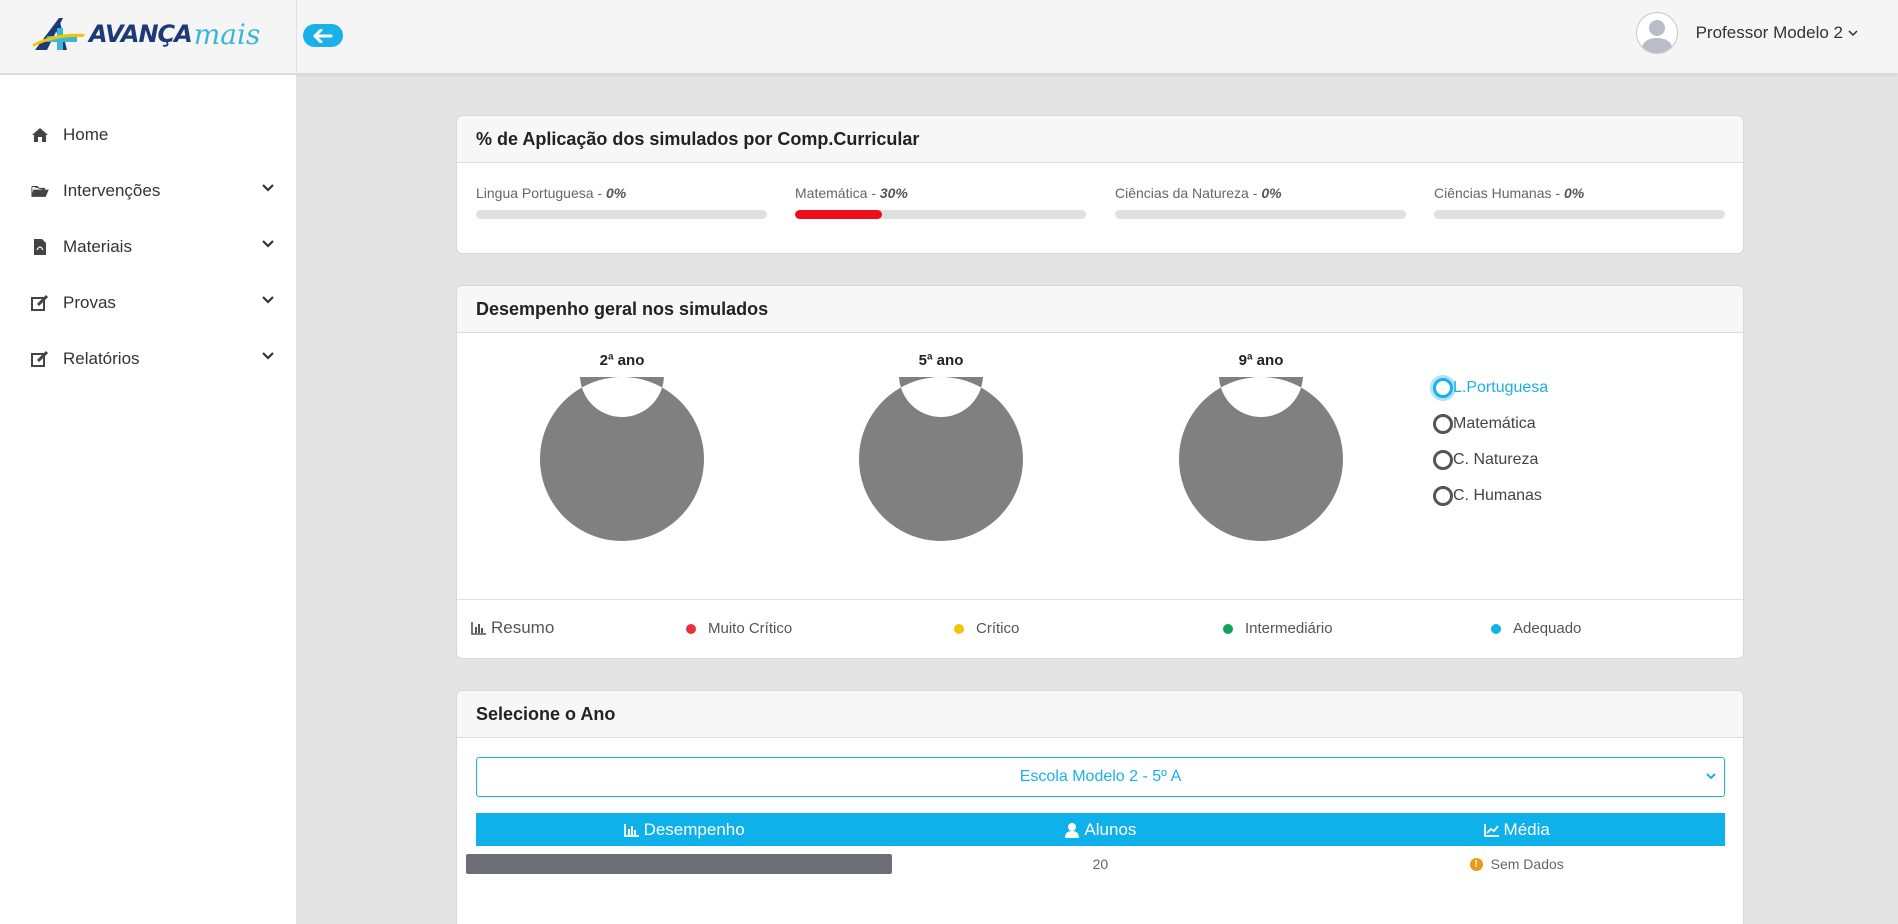  What do you see at coordinates (1579, 202) in the screenshot?
I see `progress-item: Ciências Humanas - 0%` at bounding box center [1579, 202].